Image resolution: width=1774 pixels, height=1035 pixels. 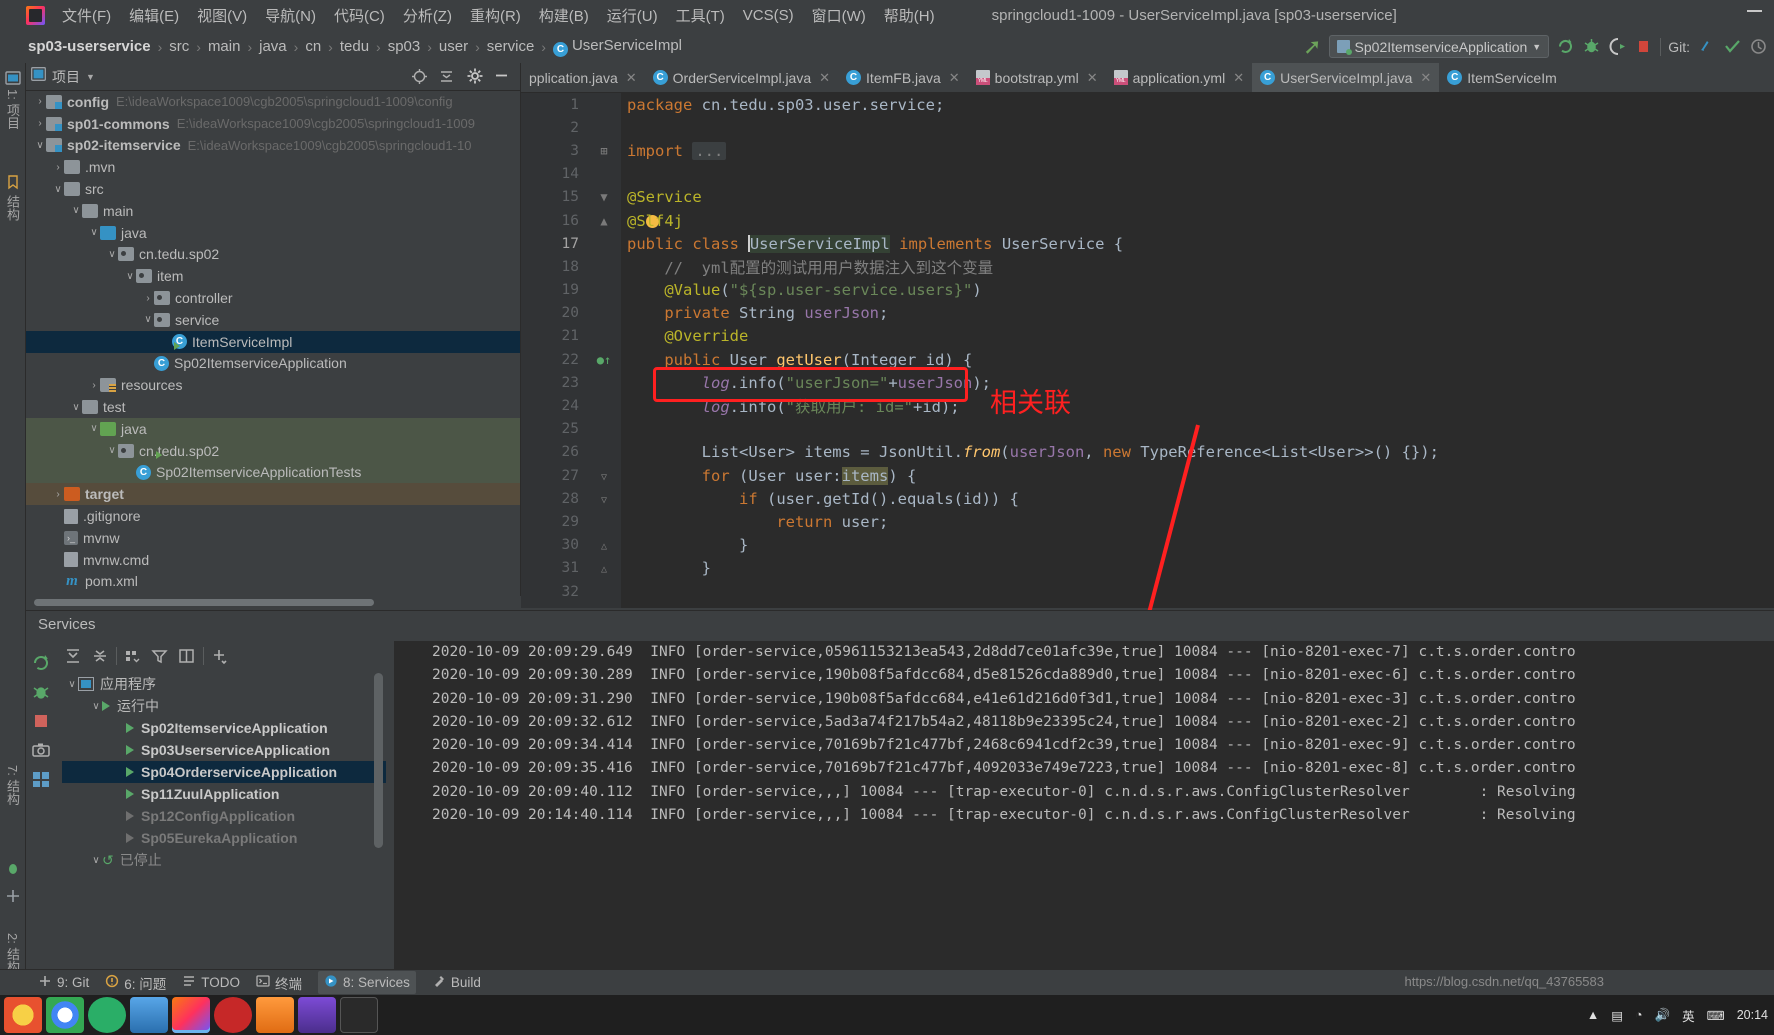 I want to click on services-tree-row: Sp05EurekaApplication, so click(x=224, y=838).